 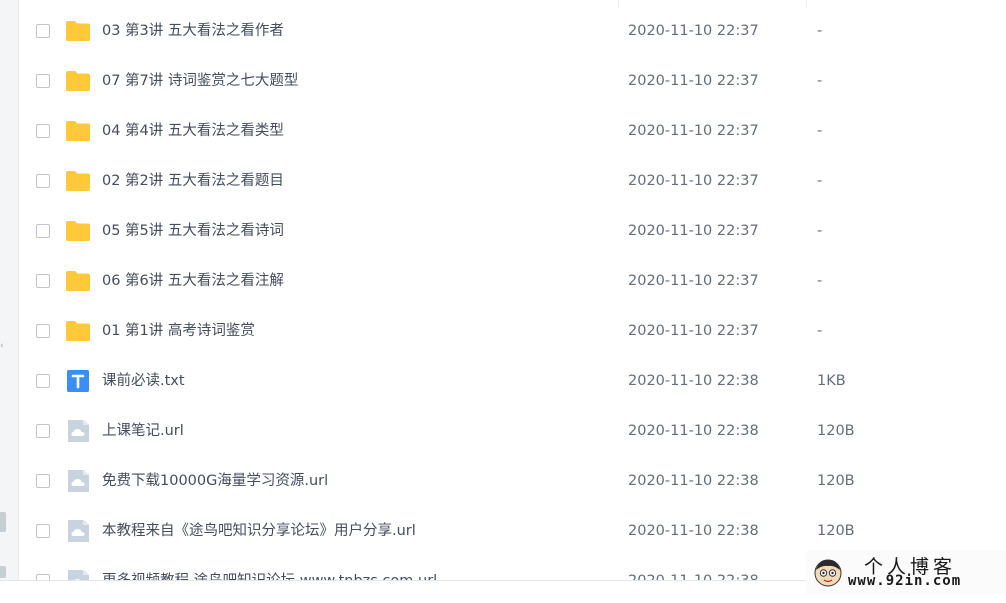 I want to click on file-name: 04 第4讲 五大看法之看类型, so click(x=193, y=131).